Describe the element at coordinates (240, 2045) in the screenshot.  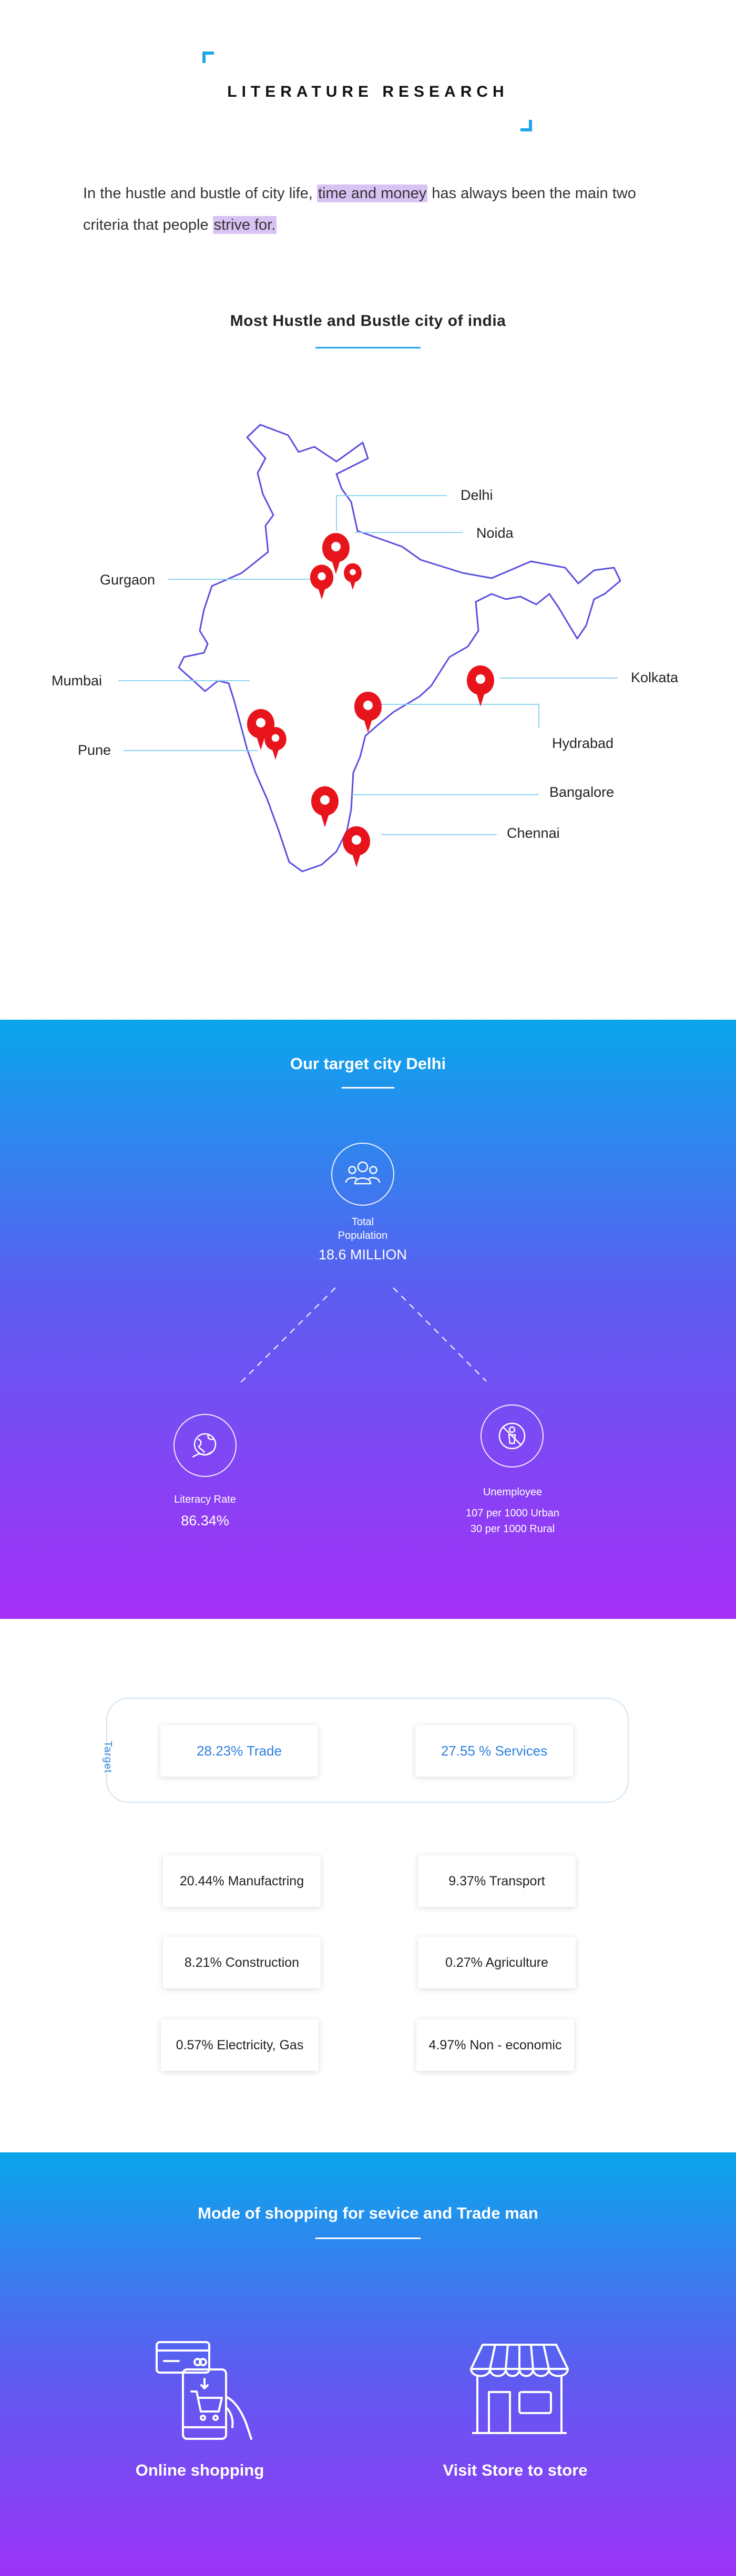
I see `sector-card-electricity: 0.57% Electricity, Gas` at that location.